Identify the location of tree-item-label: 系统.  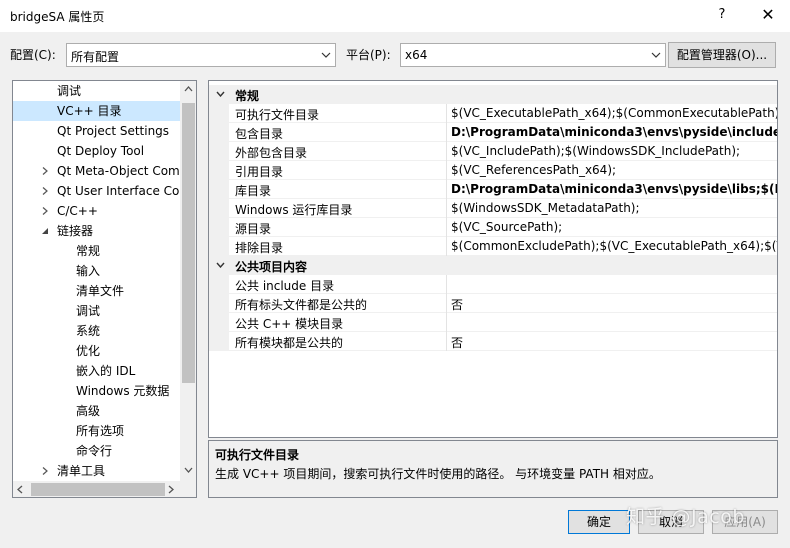
(88, 331).